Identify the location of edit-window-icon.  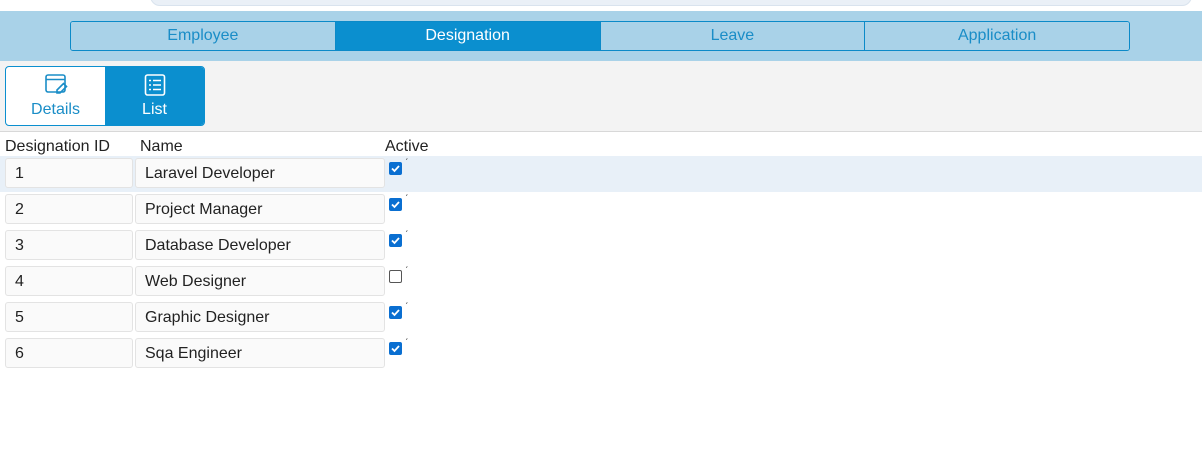
(56, 84).